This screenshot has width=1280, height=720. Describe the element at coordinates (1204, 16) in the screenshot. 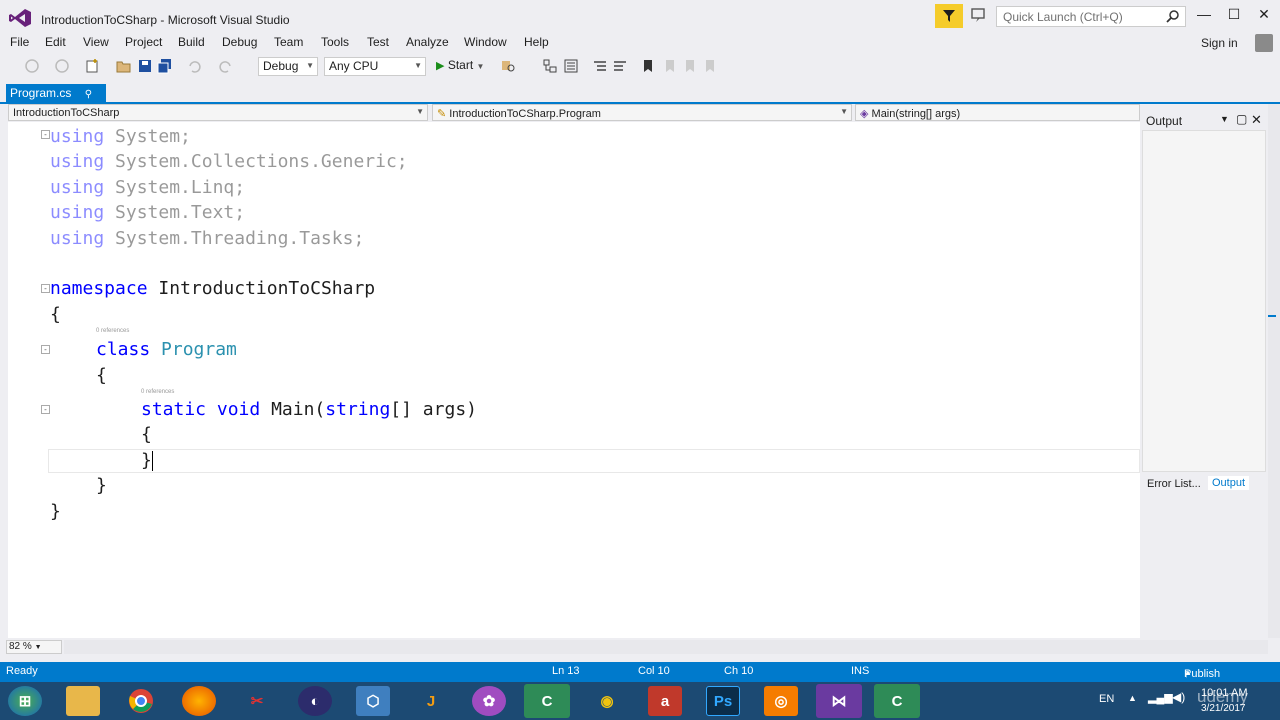

I see `minimize-button: —` at that location.